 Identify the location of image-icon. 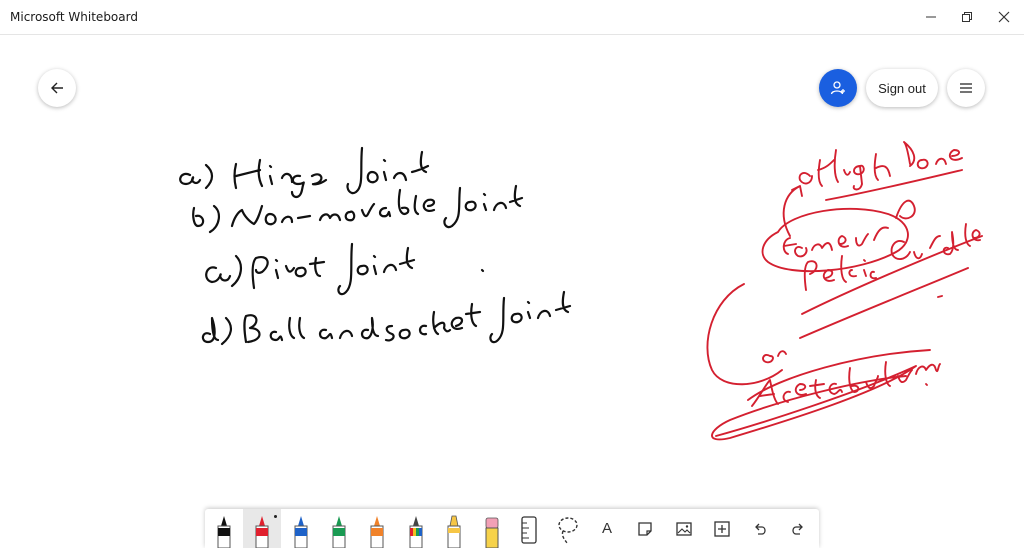
(684, 528).